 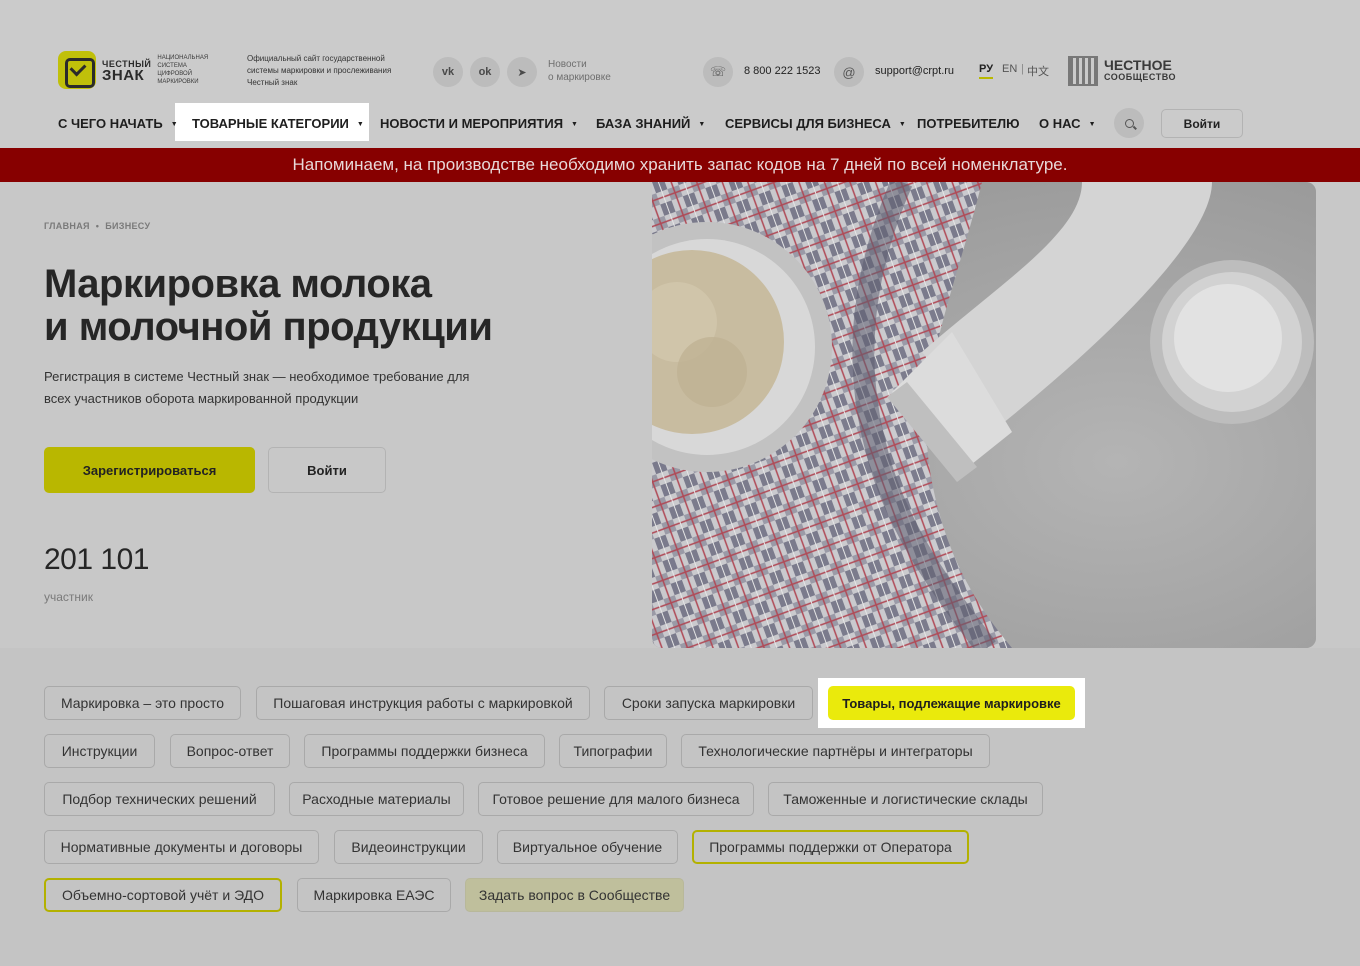 What do you see at coordinates (1140, 77) in the screenshot?
I see `community-line2: СООБЩЕСТВО` at bounding box center [1140, 77].